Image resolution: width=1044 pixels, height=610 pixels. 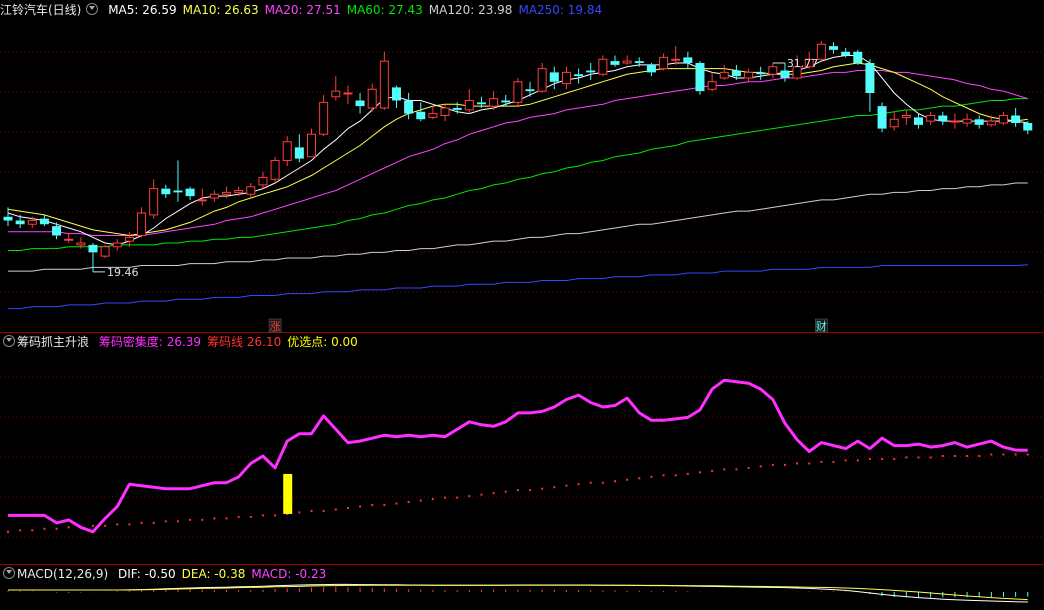 I want to click on event-marker-text: 涨, so click(x=275, y=326).